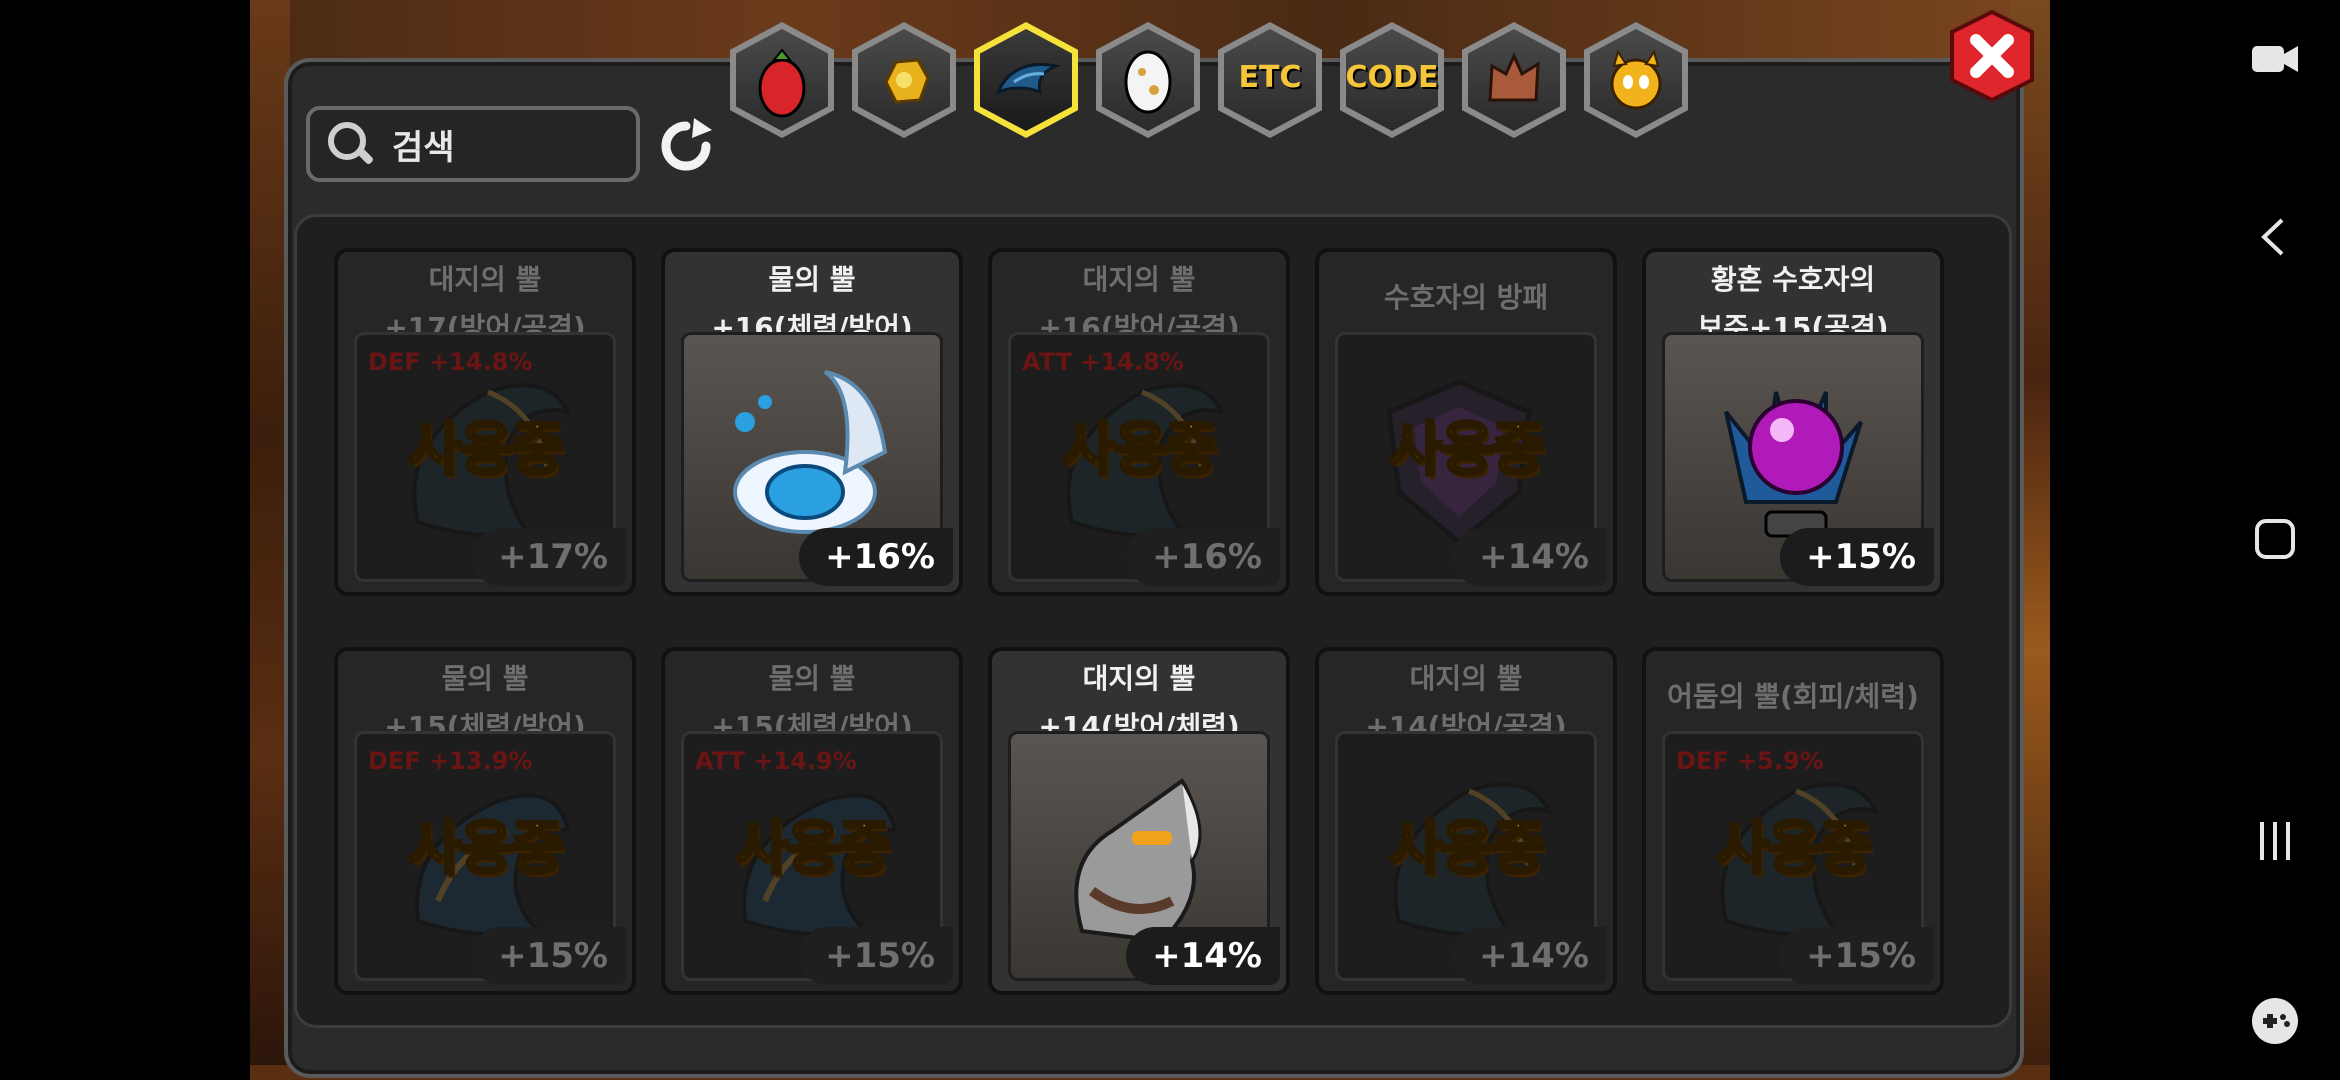 The width and height of the screenshot is (2340, 1080). I want to click on tab-fruit, so click(782, 80).